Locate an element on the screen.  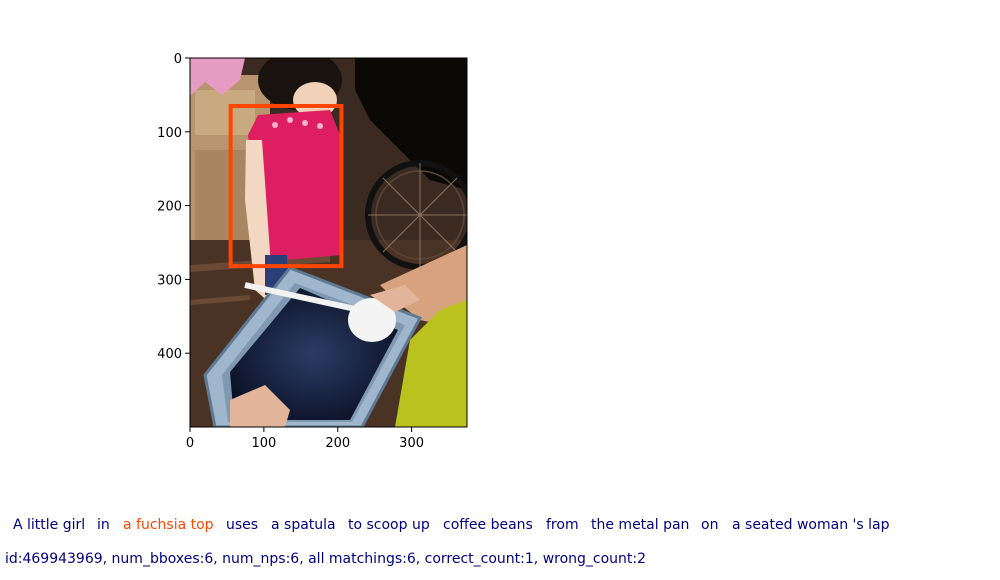
x-tick-label: 200 is located at coordinates (337, 443).